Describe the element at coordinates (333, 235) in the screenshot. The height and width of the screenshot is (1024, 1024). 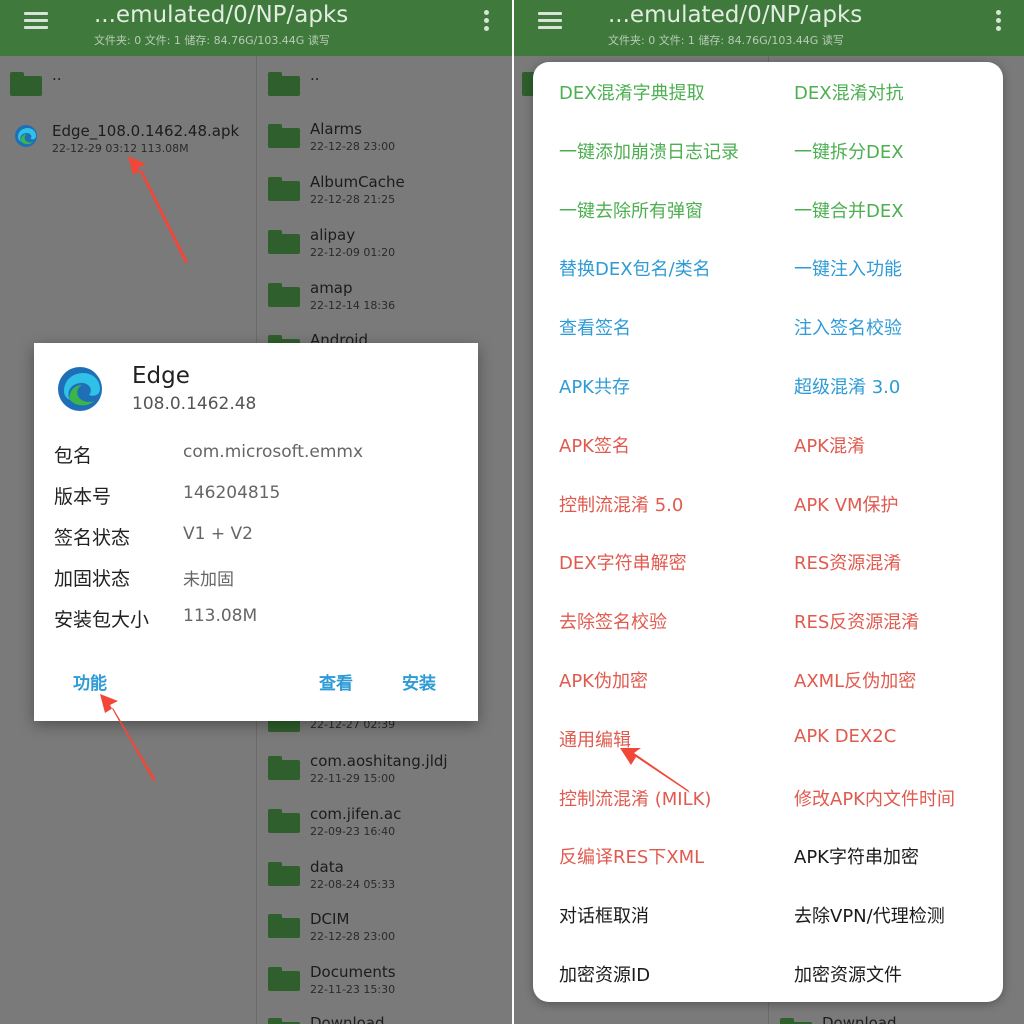
I see `folder-name: alipay` at that location.